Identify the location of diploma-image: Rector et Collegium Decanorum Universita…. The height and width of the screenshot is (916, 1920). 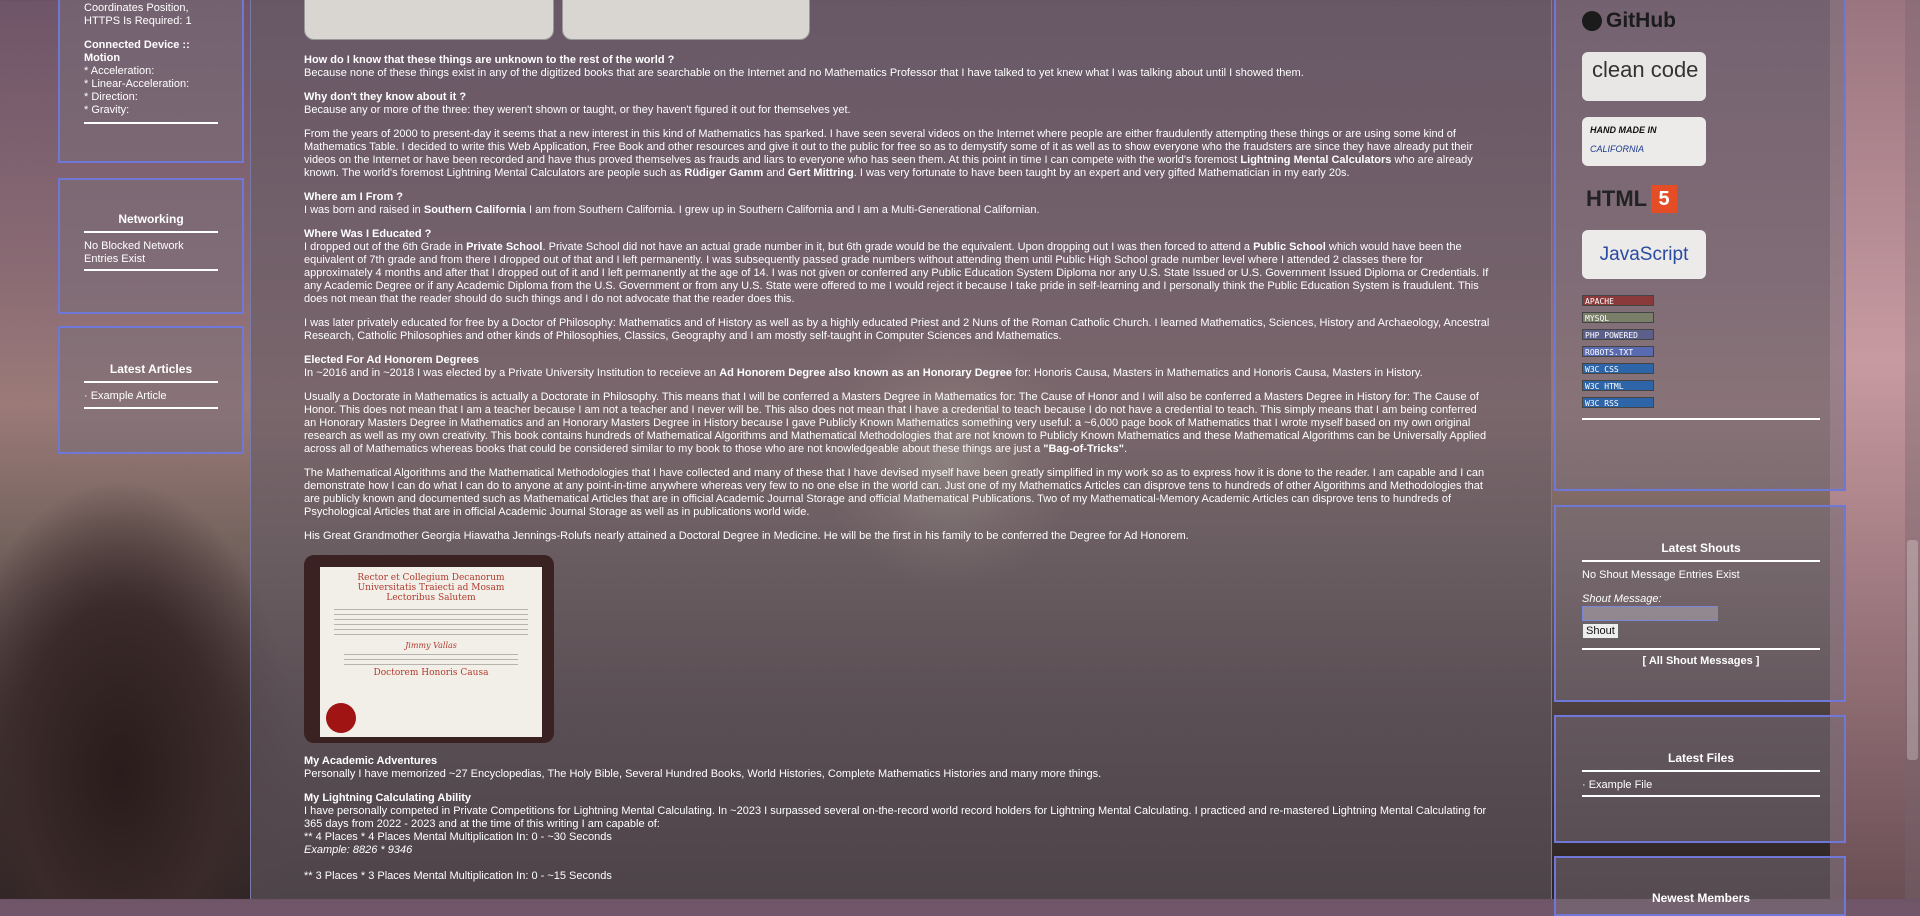
(429, 649).